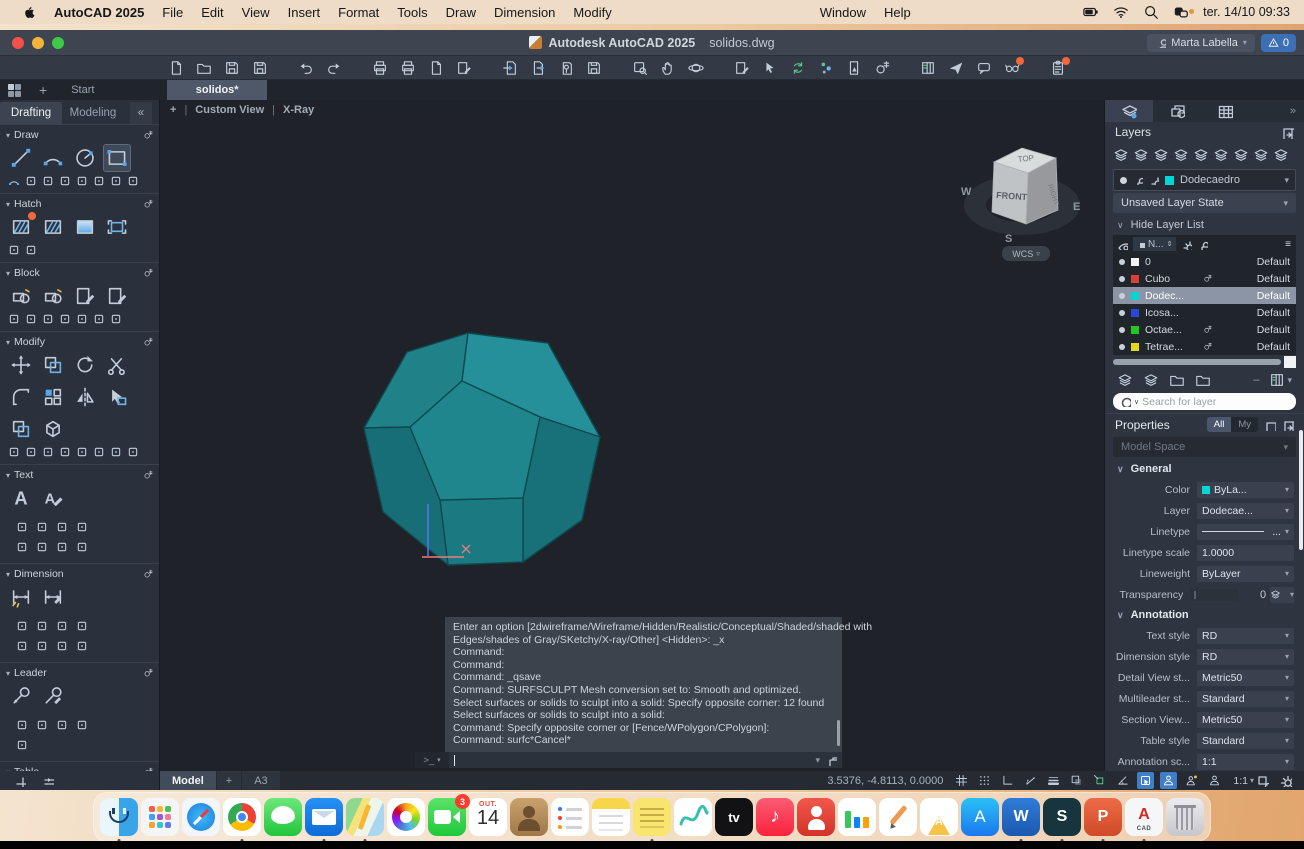  I want to click on layer-list-vscrollbar, so click(1290, 362).